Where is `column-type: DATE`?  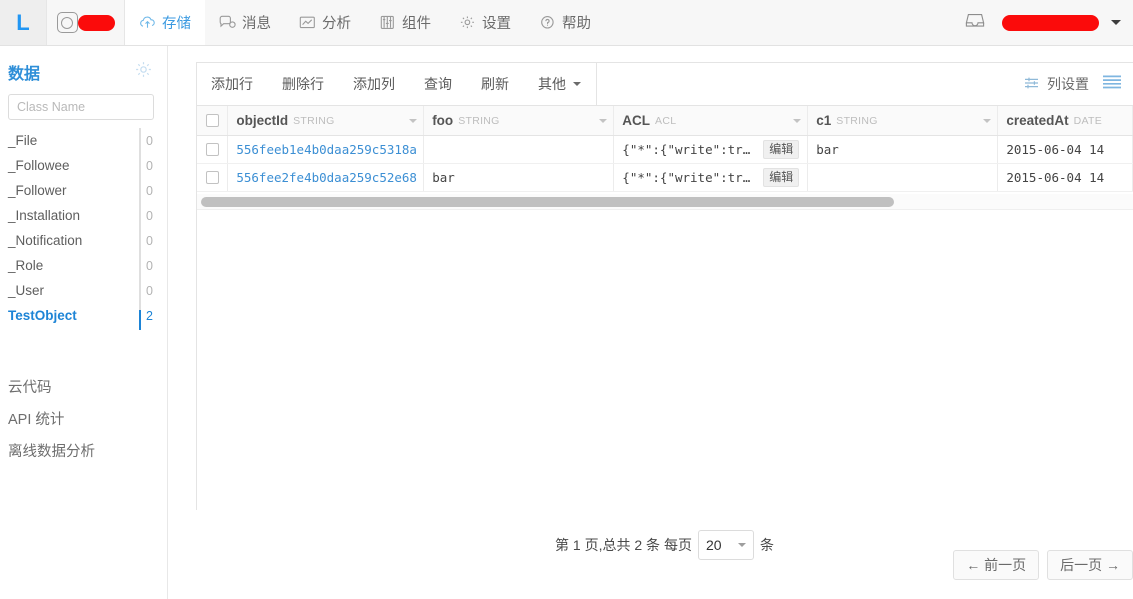 column-type: DATE is located at coordinates (1088, 120).